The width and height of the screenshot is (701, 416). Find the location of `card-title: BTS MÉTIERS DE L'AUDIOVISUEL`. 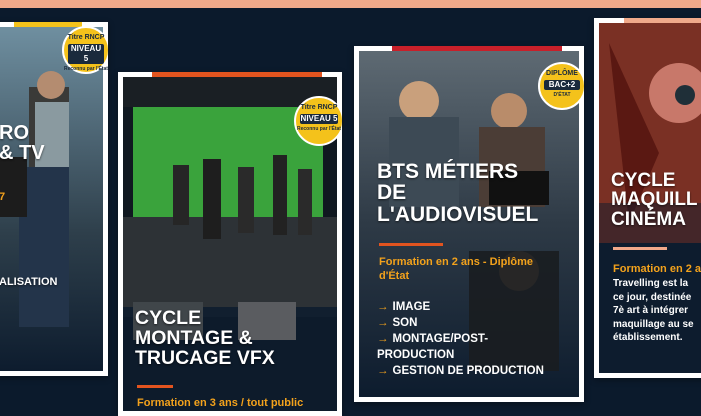

card-title: BTS MÉTIERS DE L'AUDIOVISUEL is located at coordinates (458, 193).